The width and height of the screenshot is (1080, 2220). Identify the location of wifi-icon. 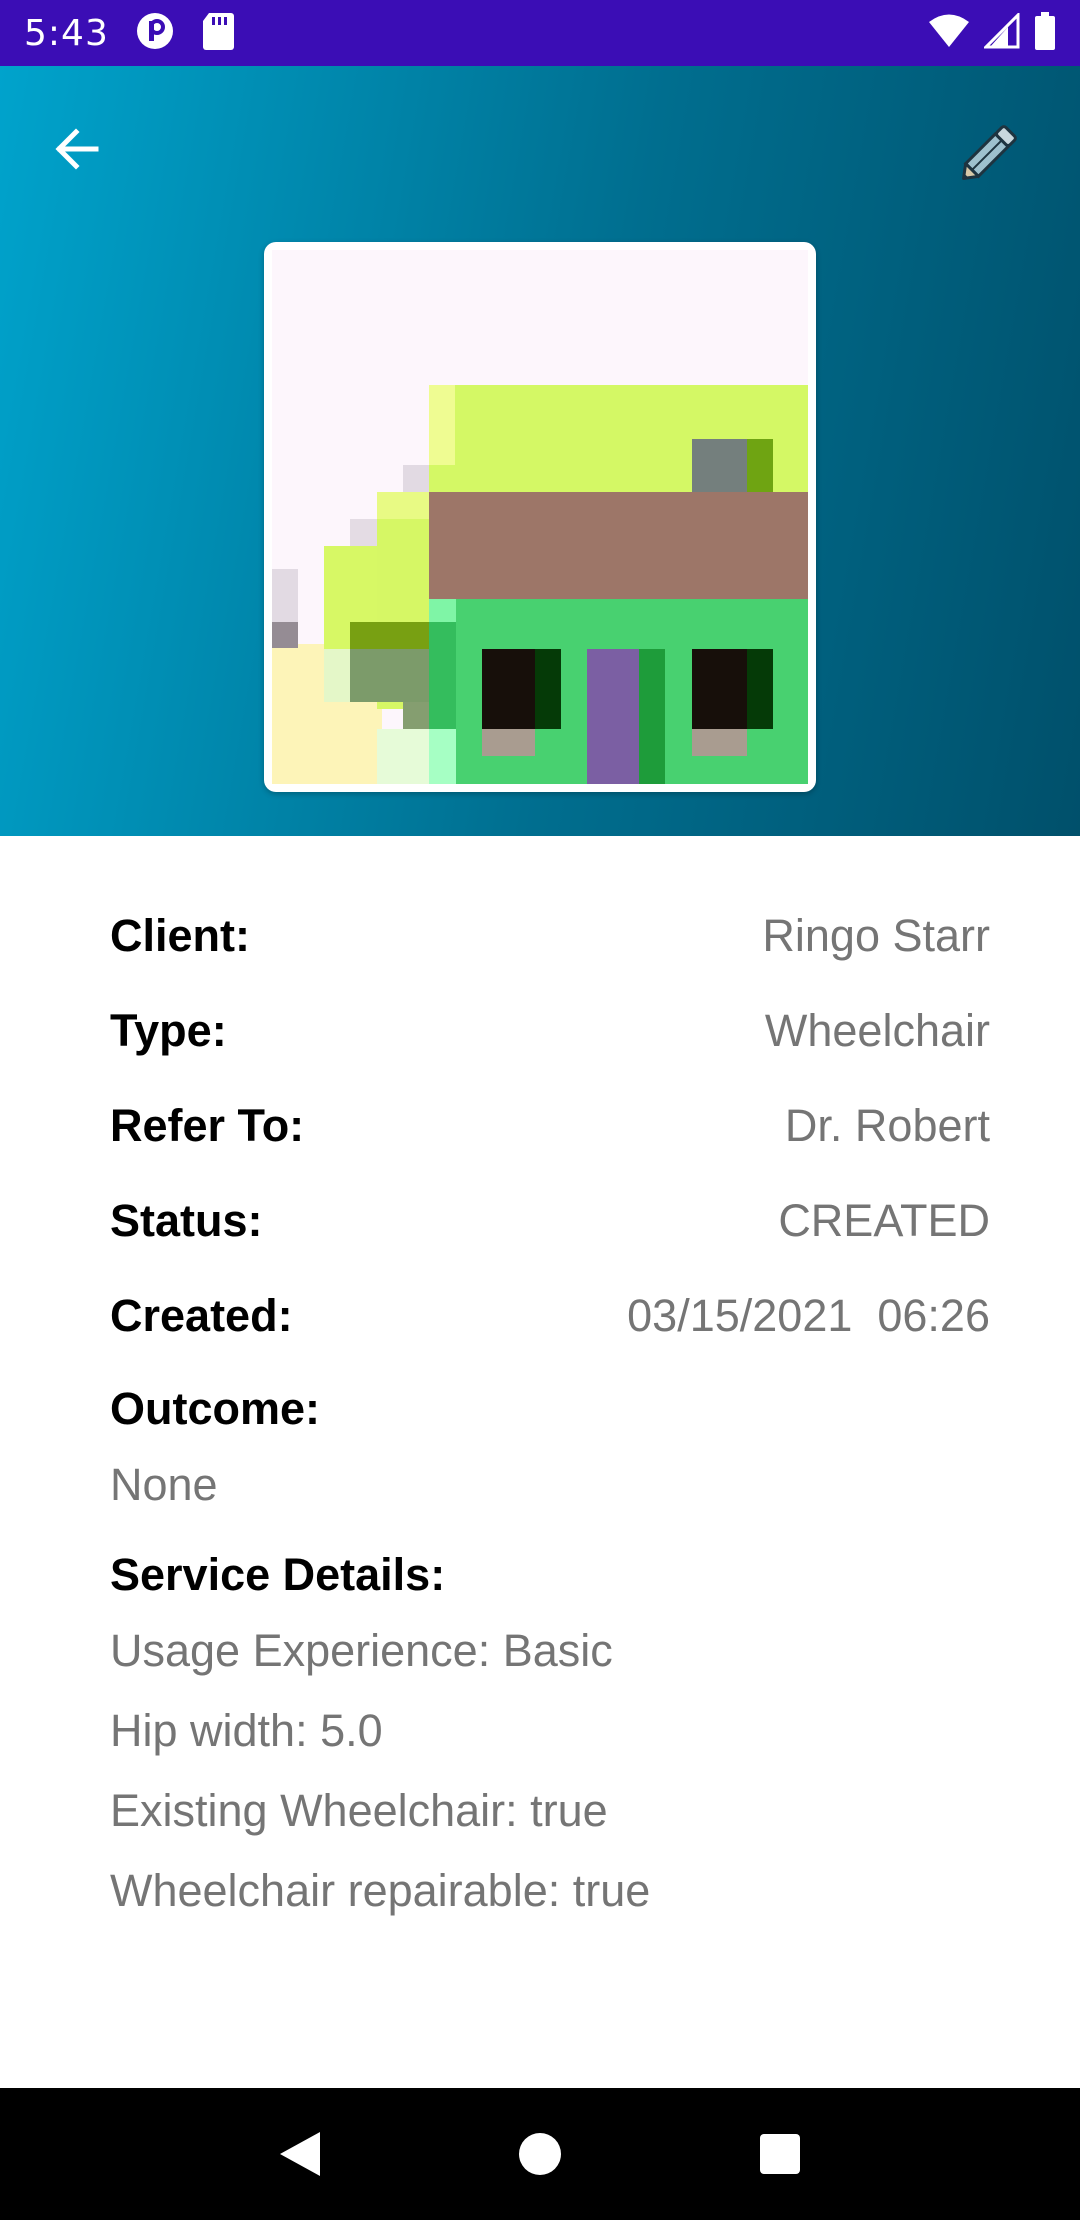
(949, 33).